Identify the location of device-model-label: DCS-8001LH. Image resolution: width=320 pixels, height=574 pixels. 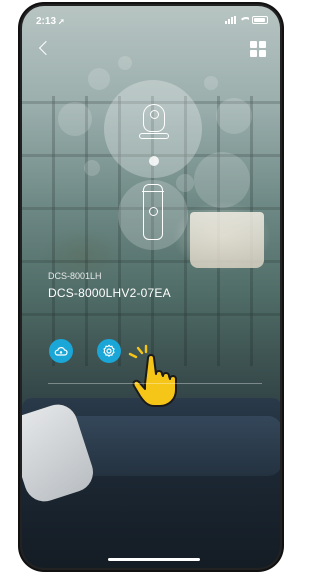
(75, 276).